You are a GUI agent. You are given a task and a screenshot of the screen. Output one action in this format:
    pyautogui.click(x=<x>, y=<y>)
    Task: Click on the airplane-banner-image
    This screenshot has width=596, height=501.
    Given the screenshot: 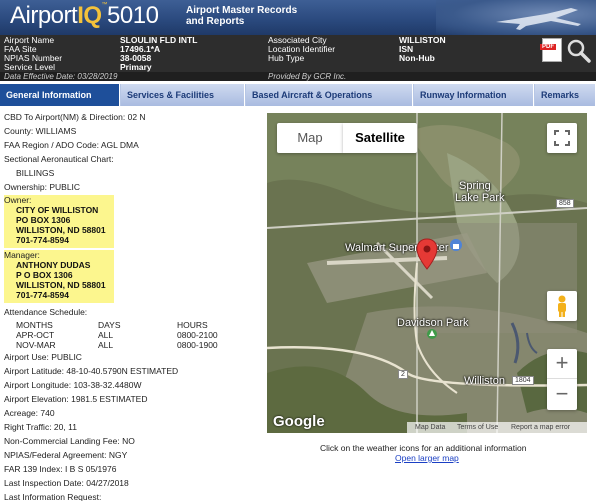 What is the action you would take?
    pyautogui.click(x=516, y=17)
    